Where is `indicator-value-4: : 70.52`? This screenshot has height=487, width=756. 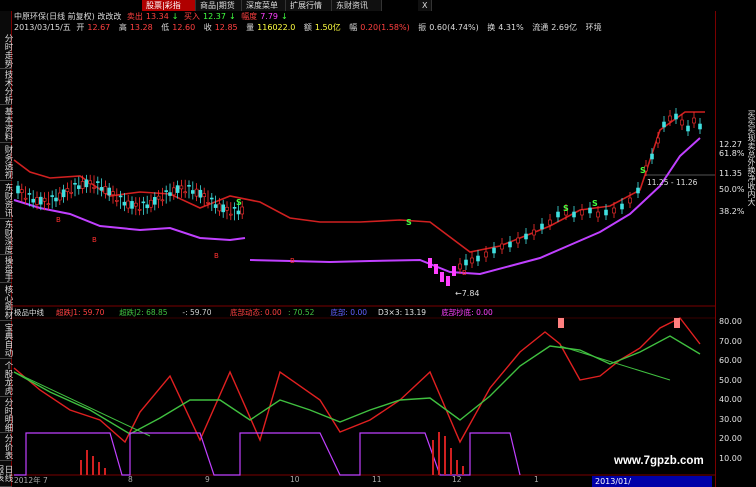
indicator-value-4: : 70.52 is located at coordinates (301, 312).